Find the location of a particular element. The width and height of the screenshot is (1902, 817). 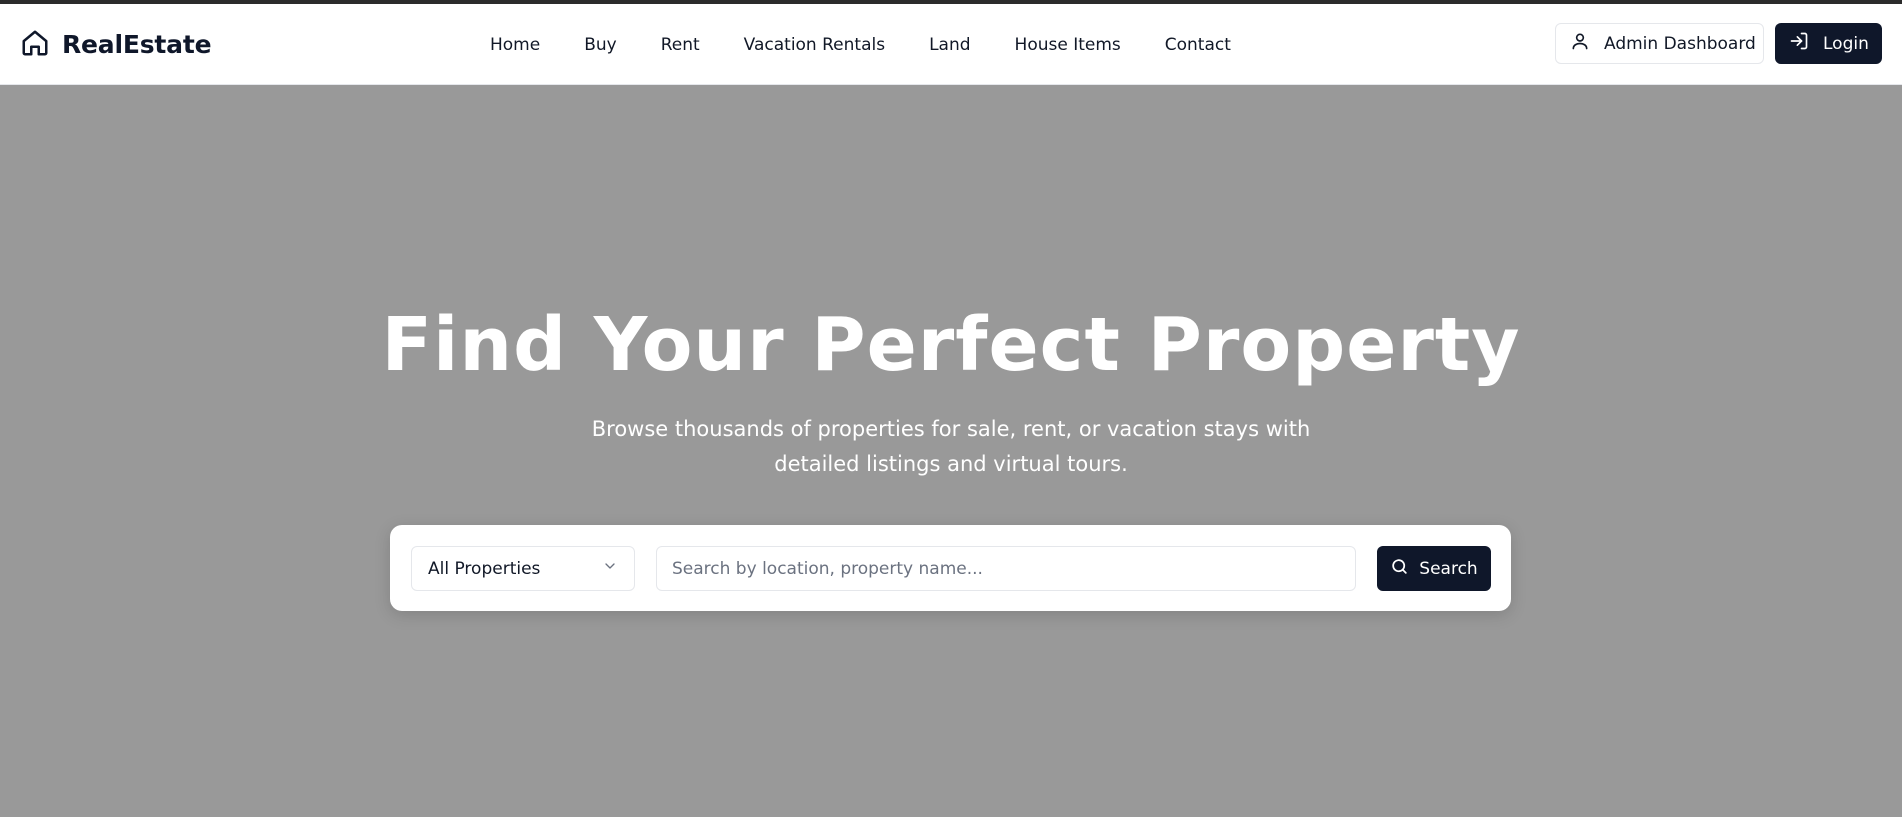

property-type-selected: All Properties is located at coordinates (484, 568).